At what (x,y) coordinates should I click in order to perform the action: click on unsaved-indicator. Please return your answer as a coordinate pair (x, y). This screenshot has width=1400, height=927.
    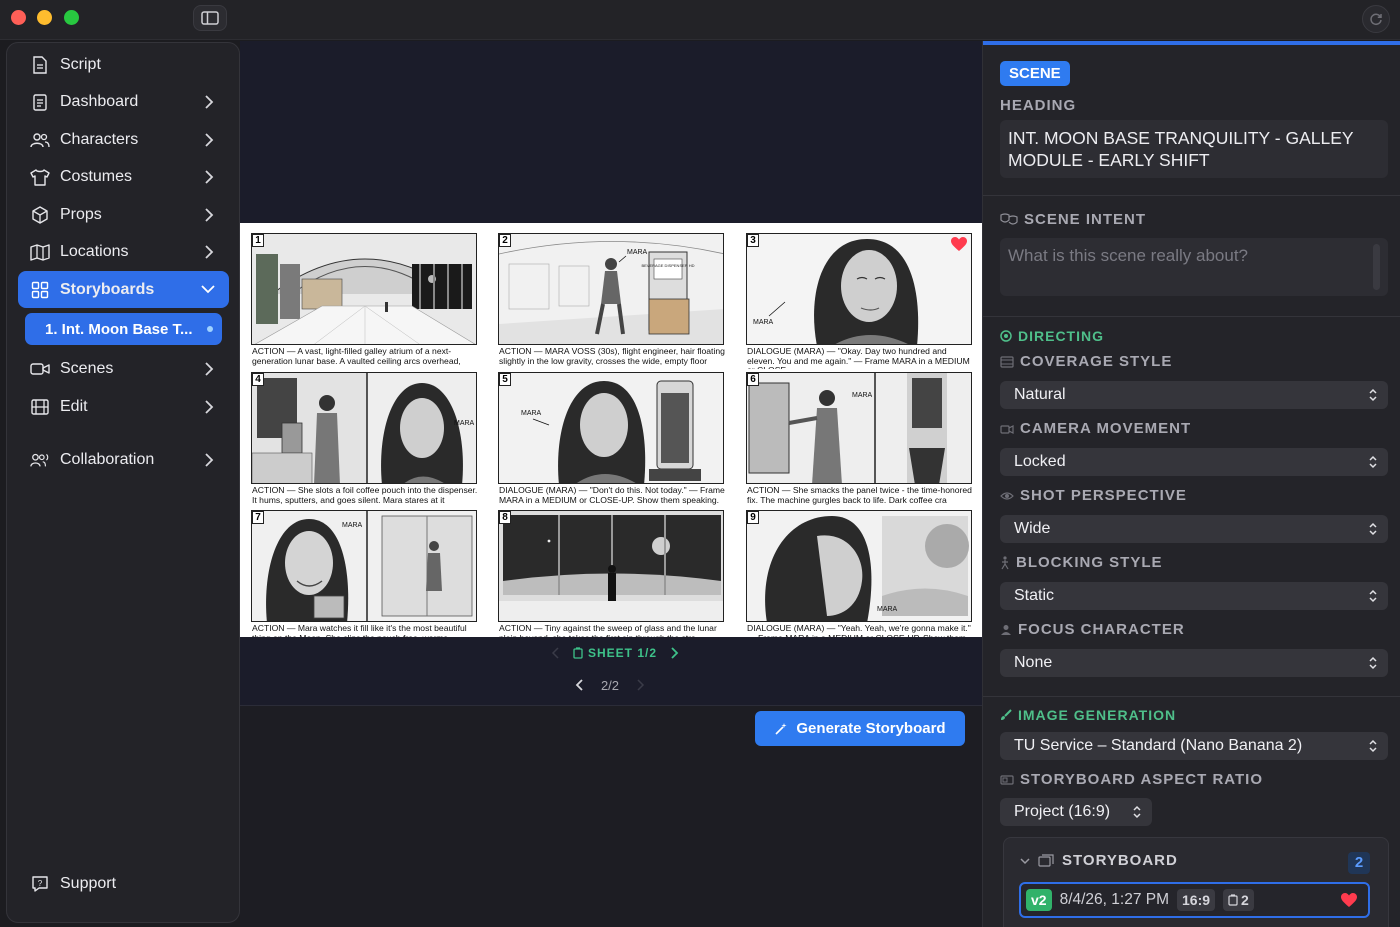
    Looking at the image, I should click on (210, 329).